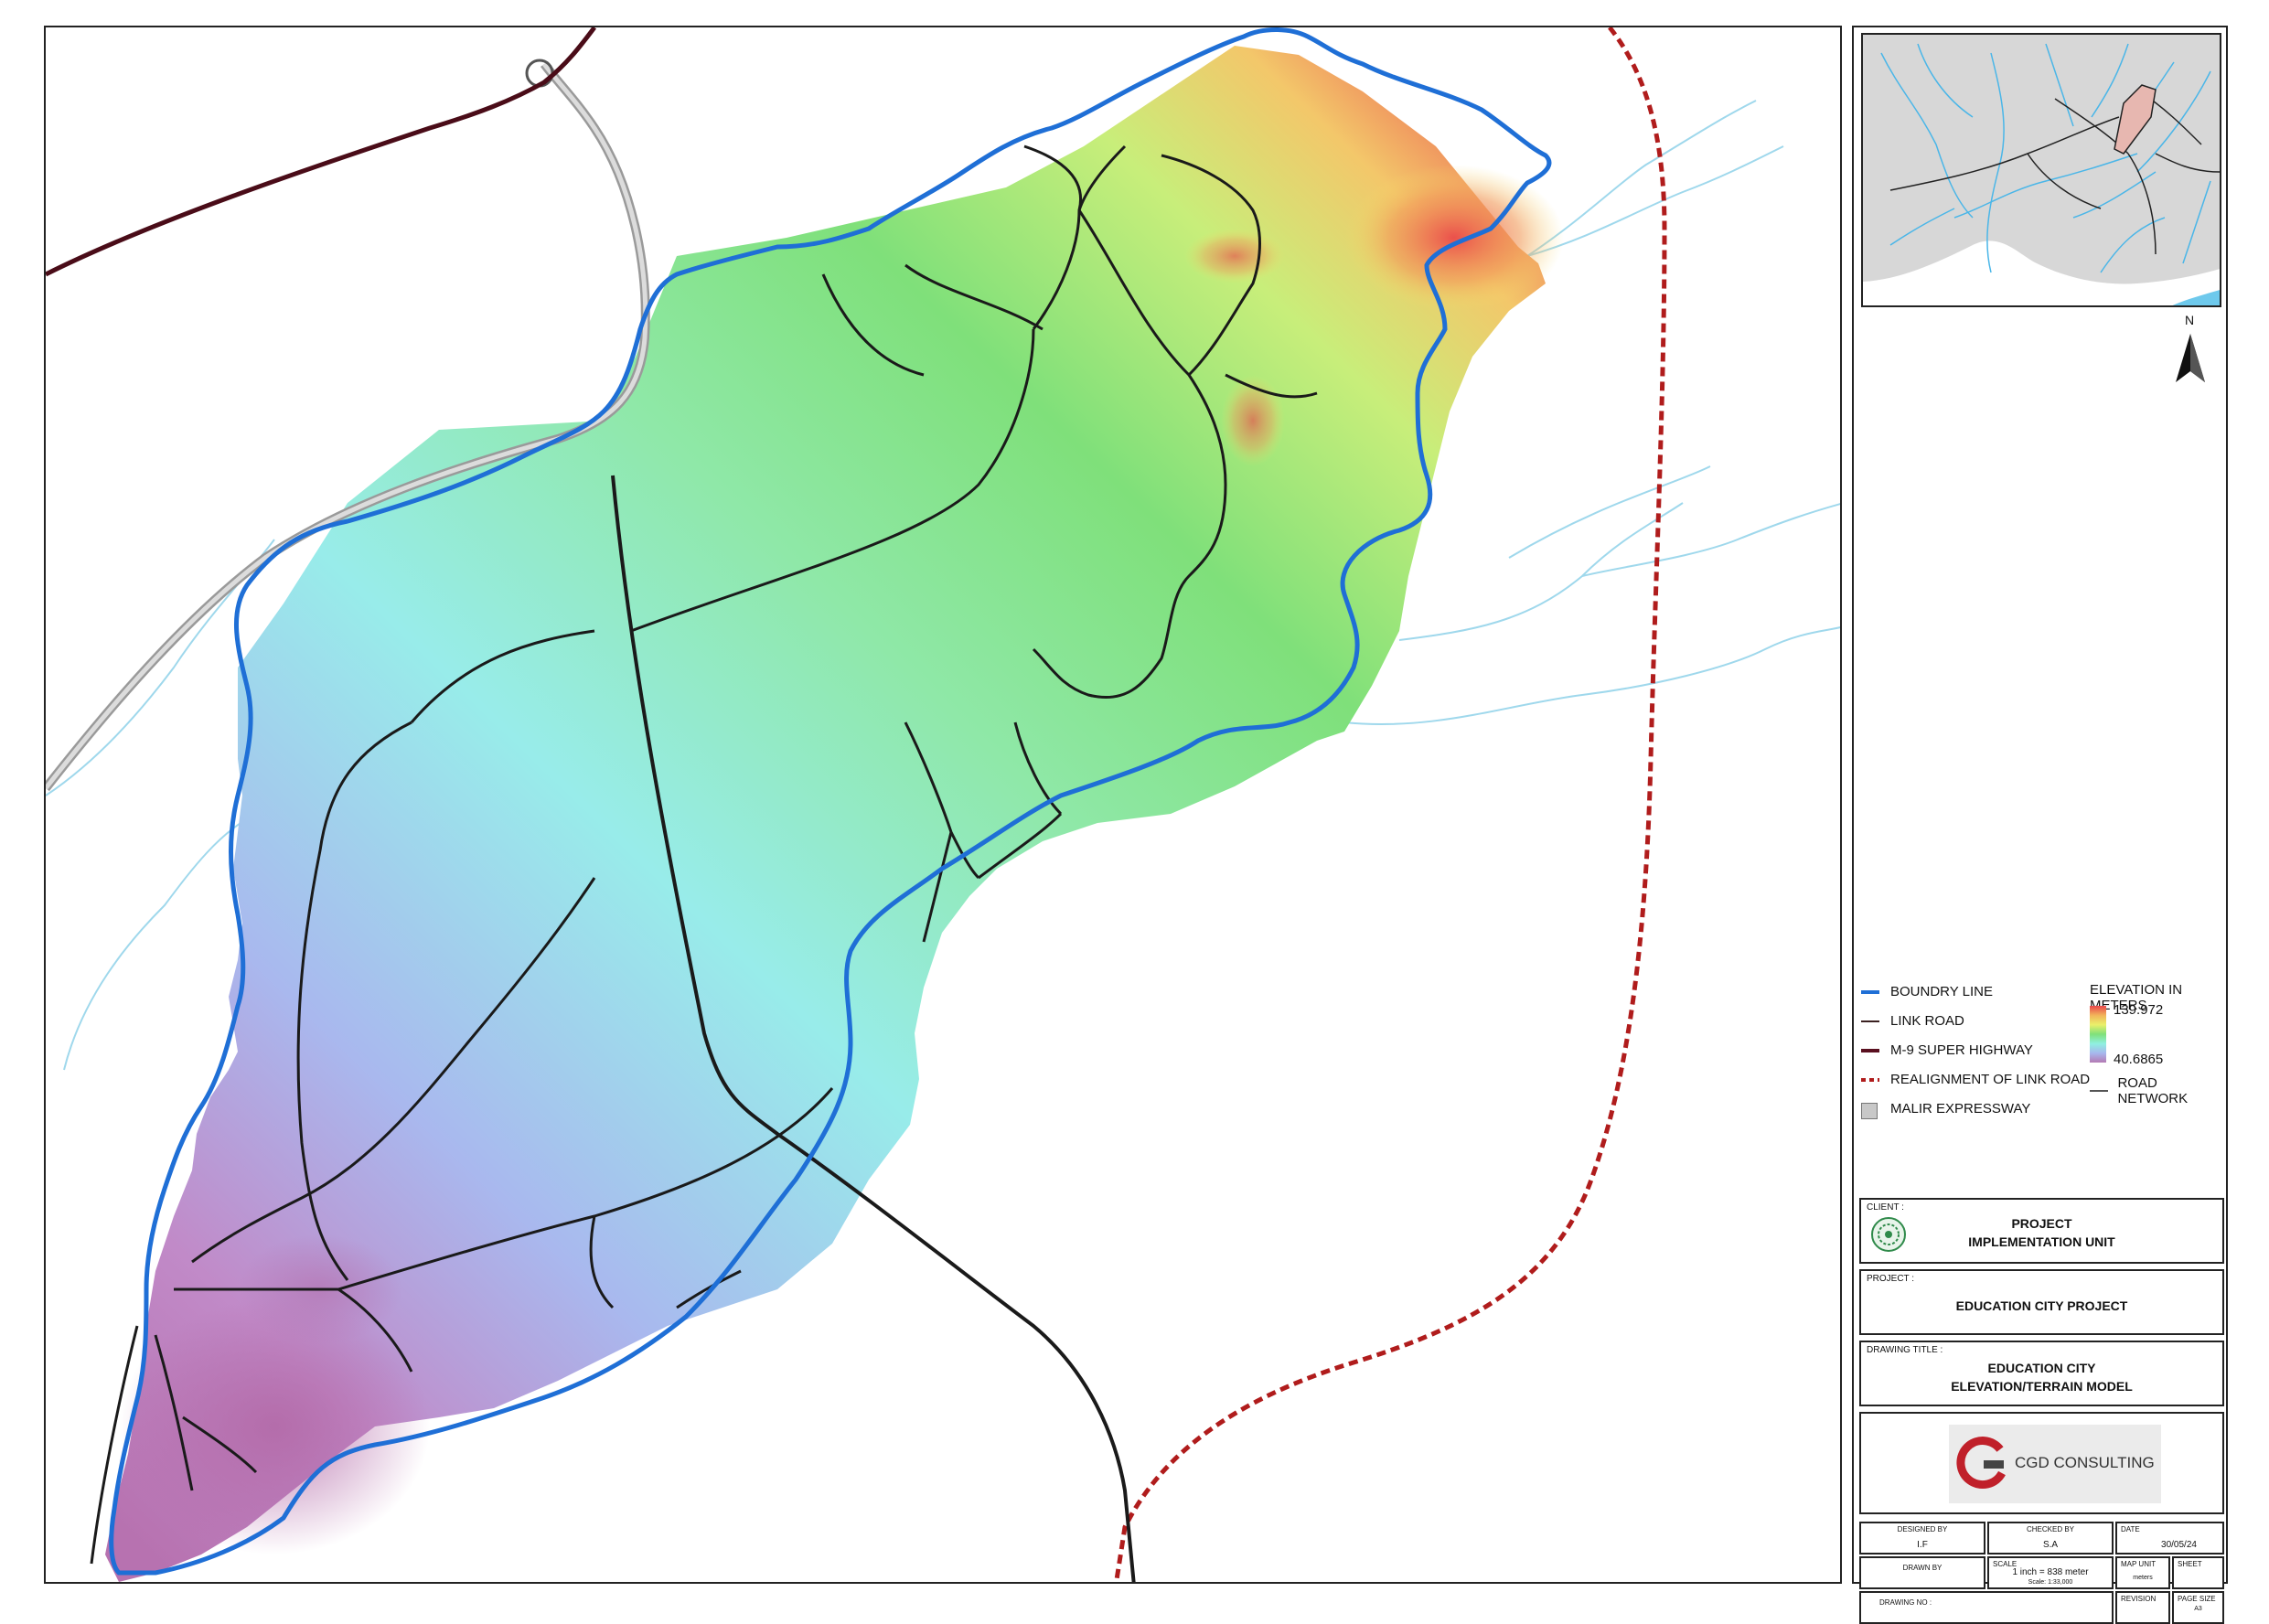  What do you see at coordinates (2042, 1305) in the screenshot?
I see `project-name: EDUCATION CITY PROJECT` at bounding box center [2042, 1305].